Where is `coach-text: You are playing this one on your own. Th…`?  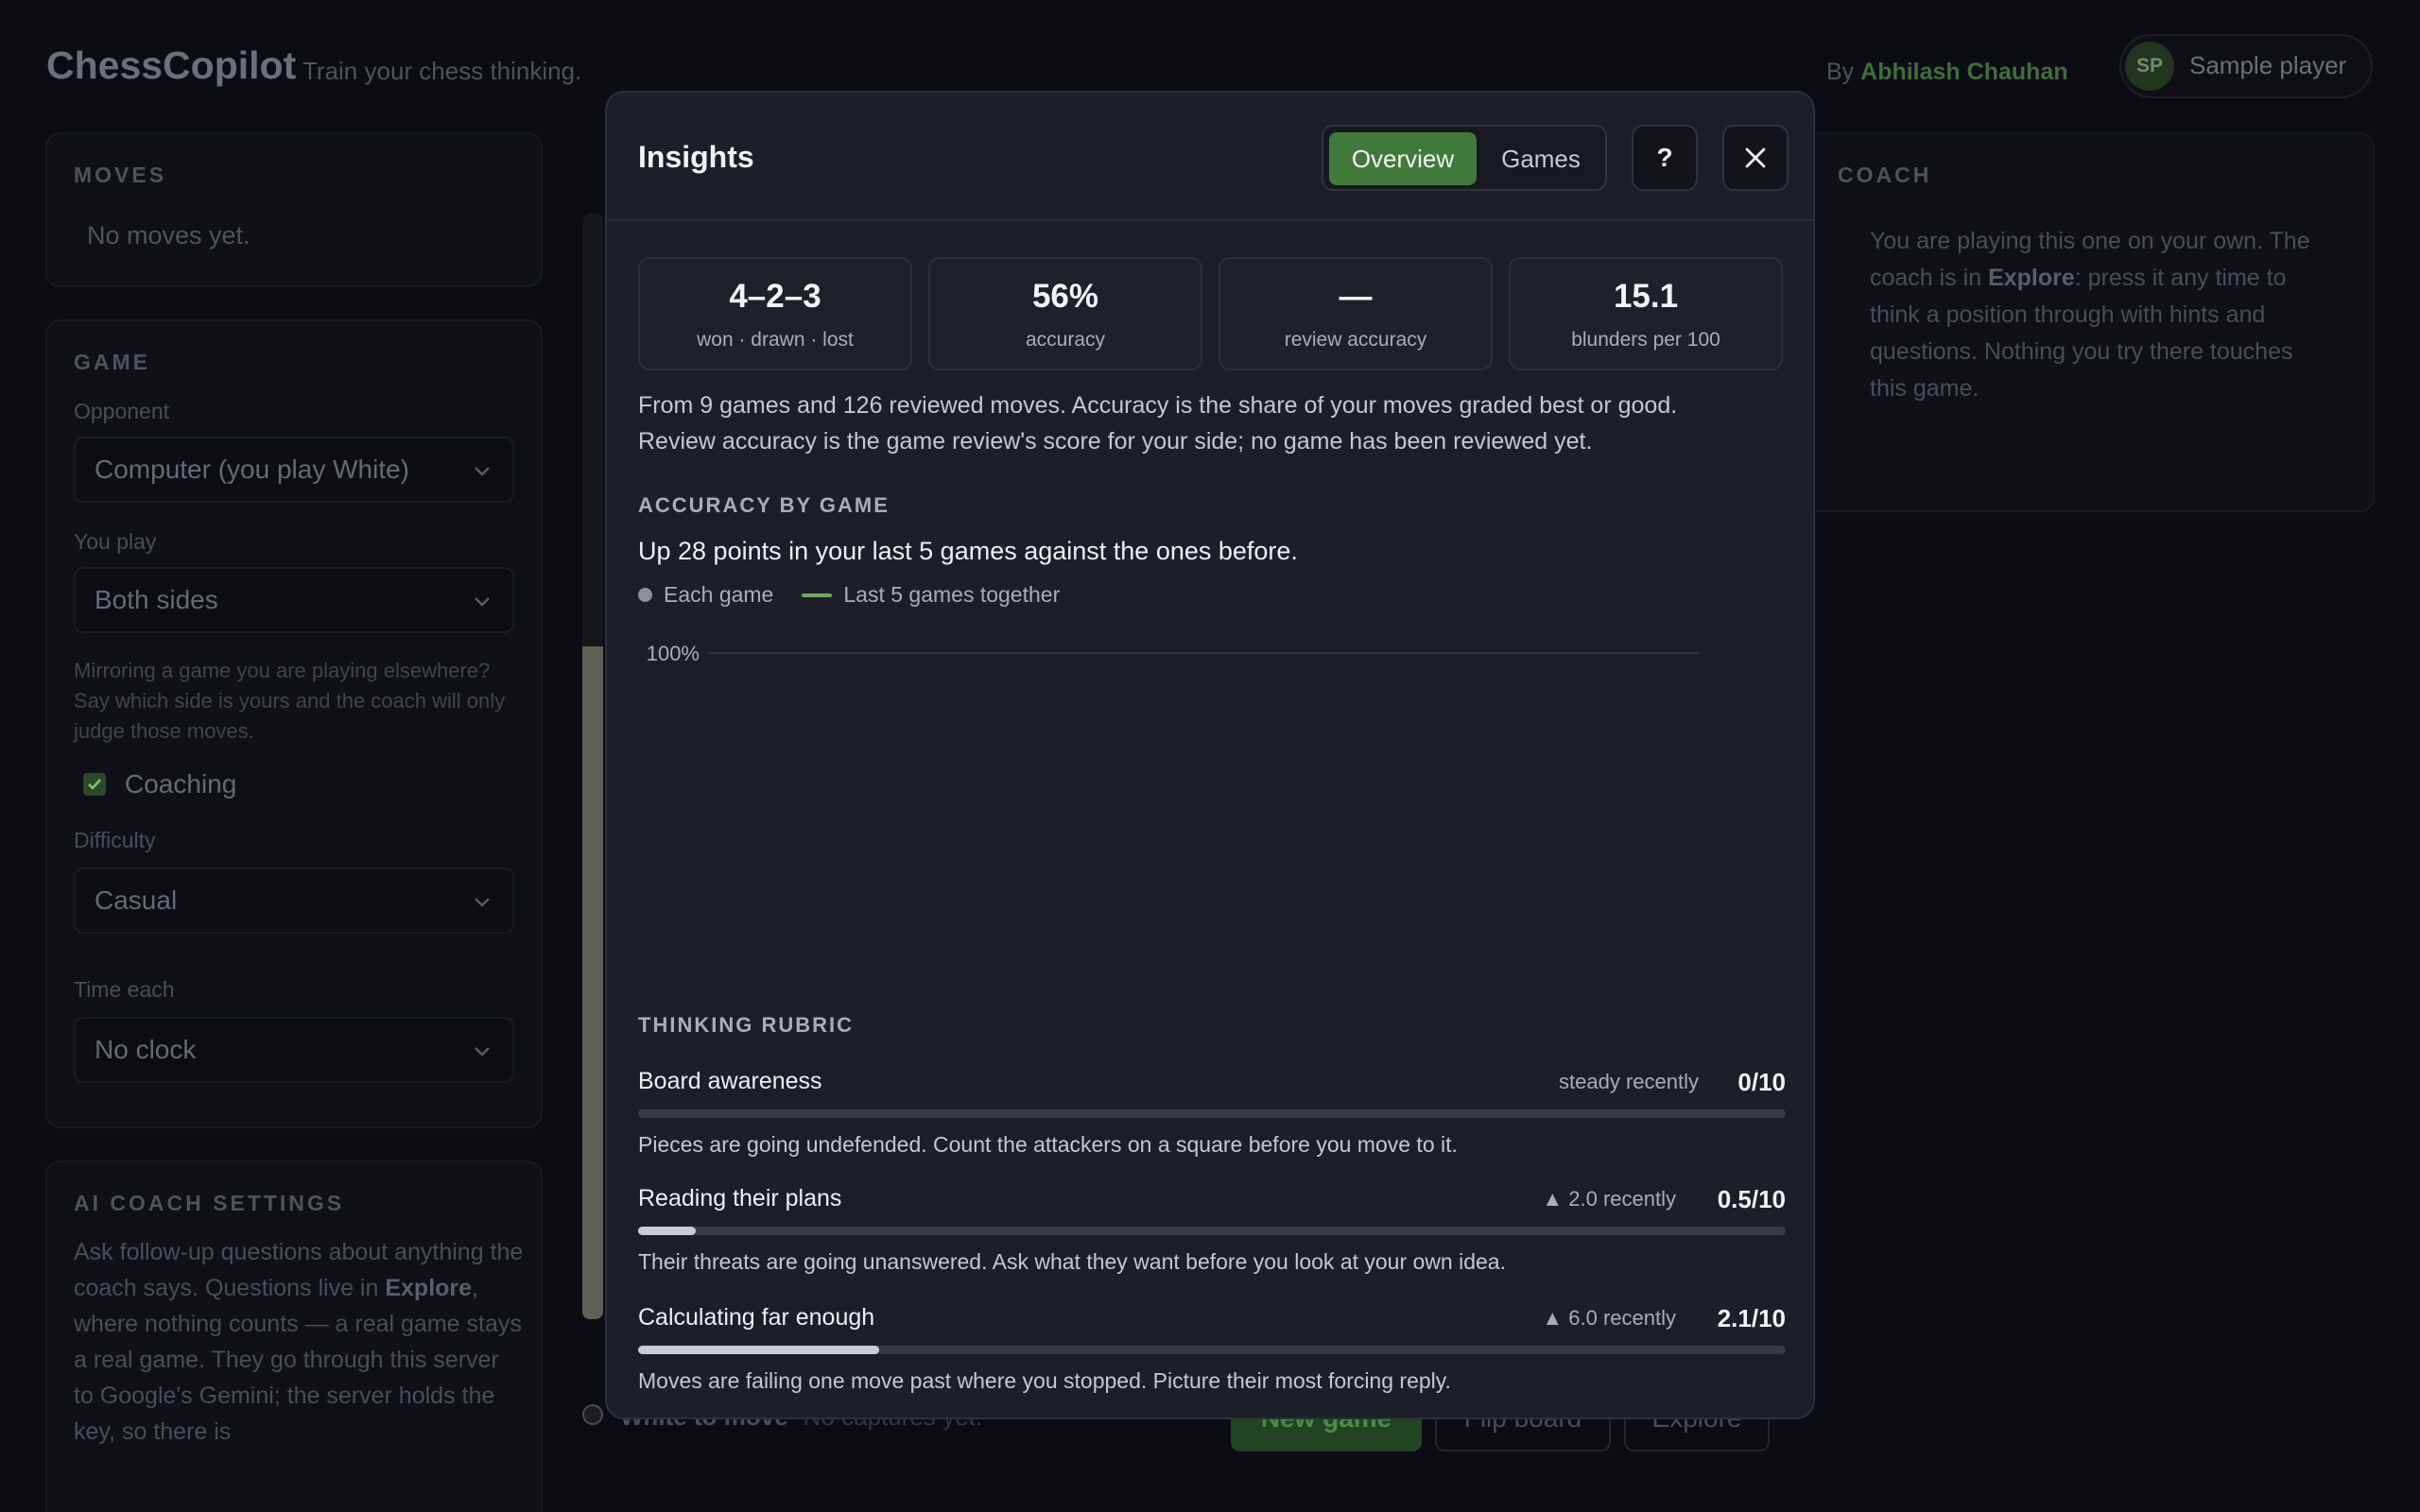
coach-text: You are playing this one on your own. Th… is located at coordinates (2101, 315).